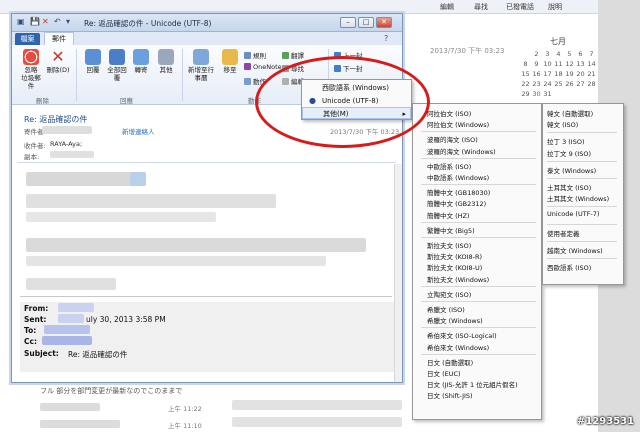 This screenshot has height=432, width=640. I want to click on calendar-day: 4, so click(558, 54).